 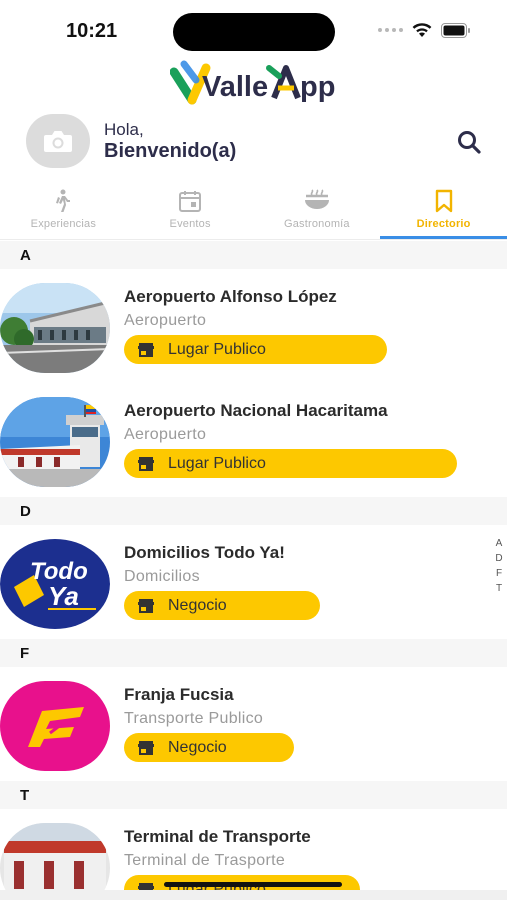 I want to click on item-category: Transporte Publico, so click(x=194, y=718).